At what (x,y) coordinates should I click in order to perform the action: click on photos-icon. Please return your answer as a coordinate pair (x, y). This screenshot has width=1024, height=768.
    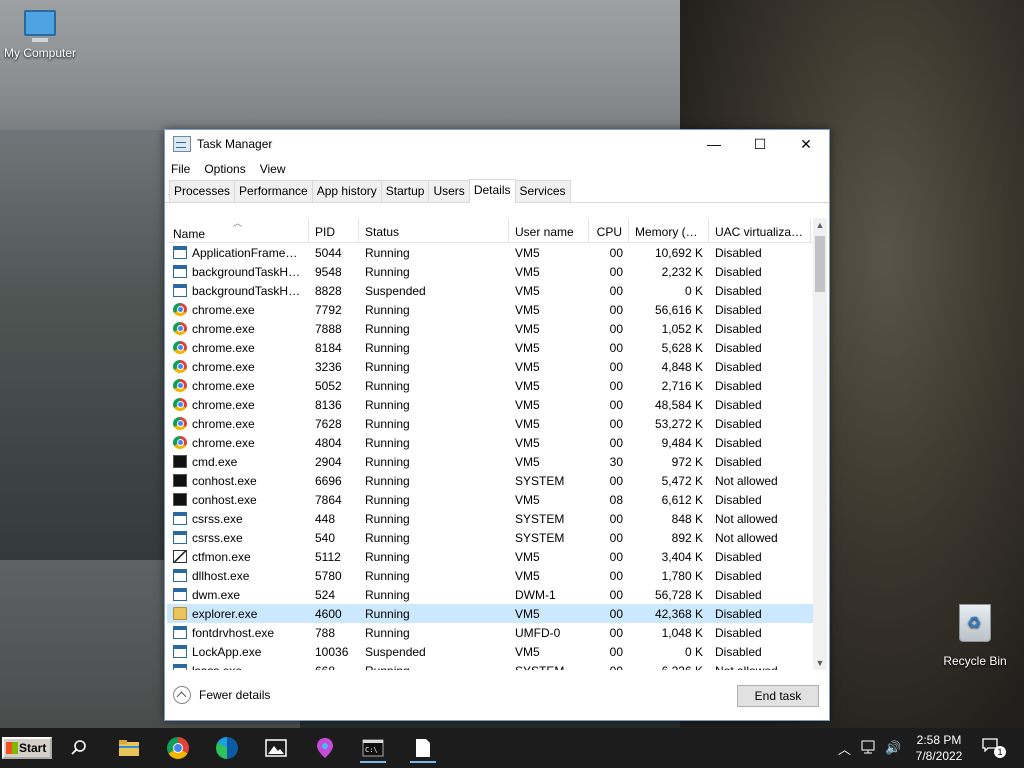
    Looking at the image, I should click on (276, 748).